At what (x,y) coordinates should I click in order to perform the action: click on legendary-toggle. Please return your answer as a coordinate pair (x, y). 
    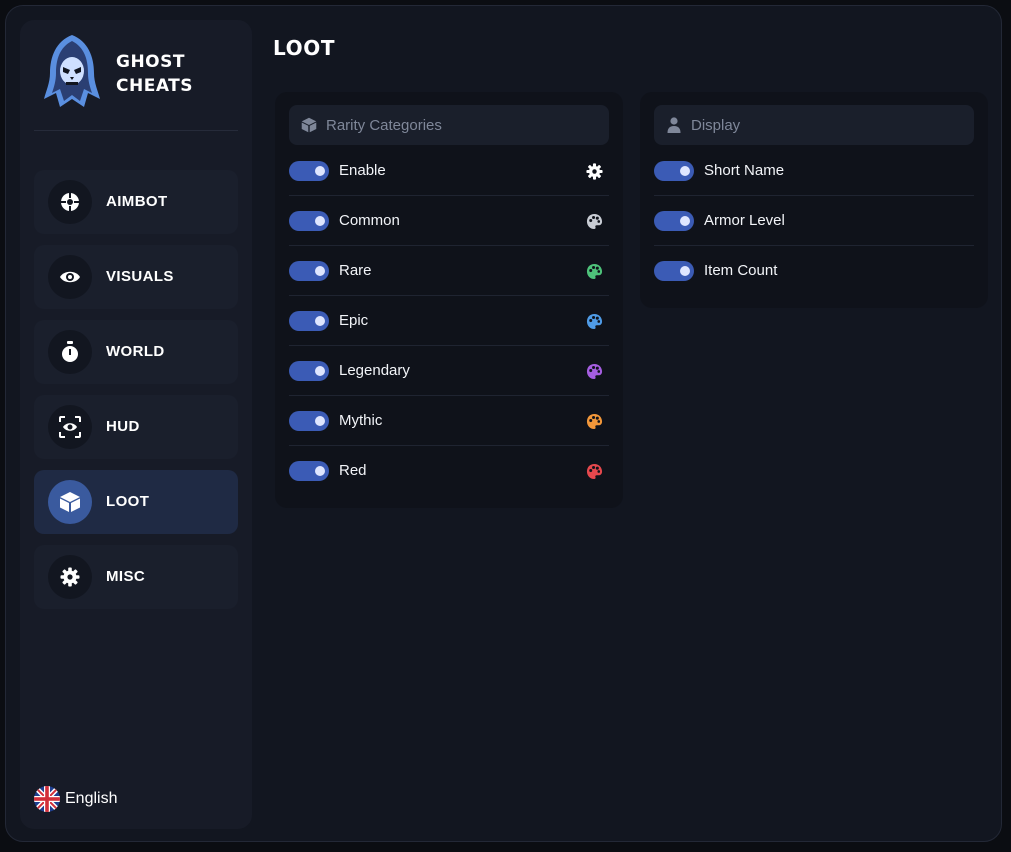
    Looking at the image, I should click on (309, 371).